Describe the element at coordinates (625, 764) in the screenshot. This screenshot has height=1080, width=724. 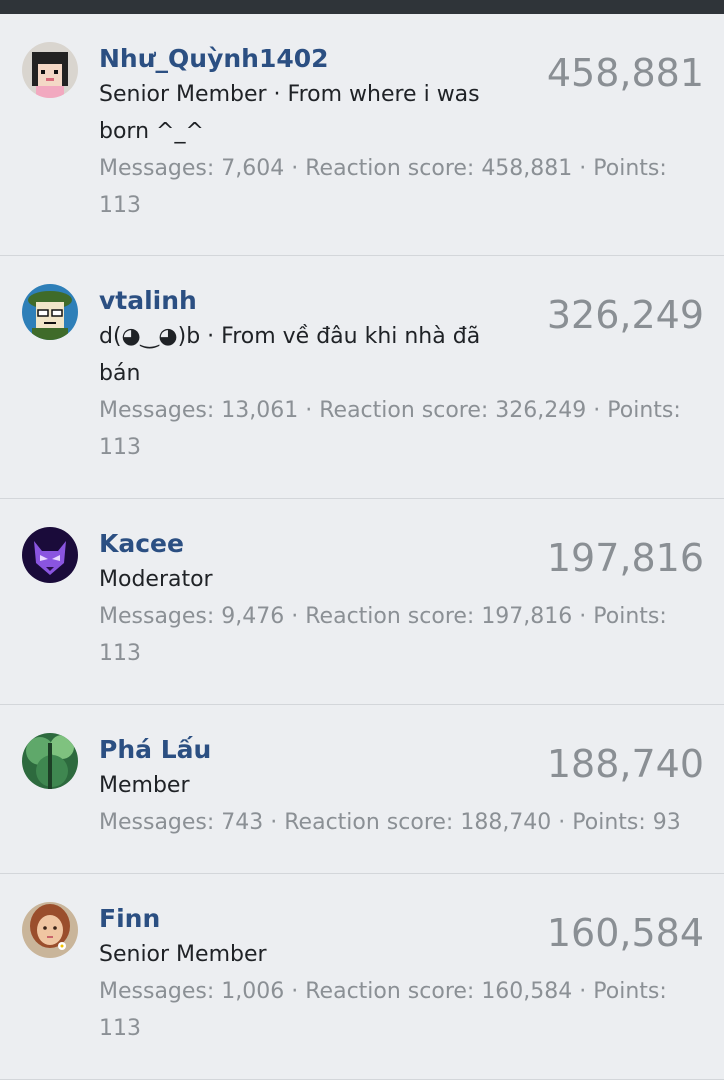
I see `reaction-score: 188,740` at that location.